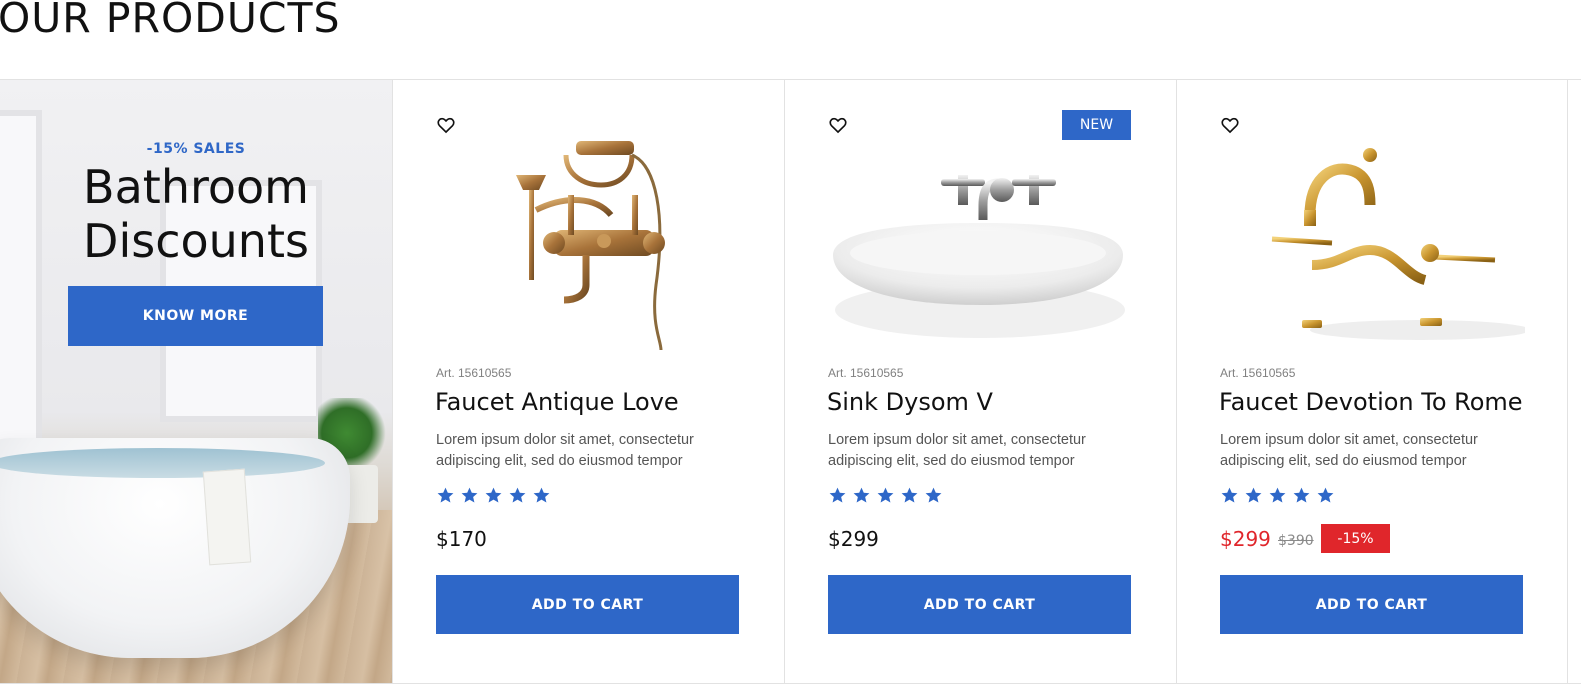 The image size is (1581, 694). I want to click on know-more-button: KNOW MORE, so click(195, 316).